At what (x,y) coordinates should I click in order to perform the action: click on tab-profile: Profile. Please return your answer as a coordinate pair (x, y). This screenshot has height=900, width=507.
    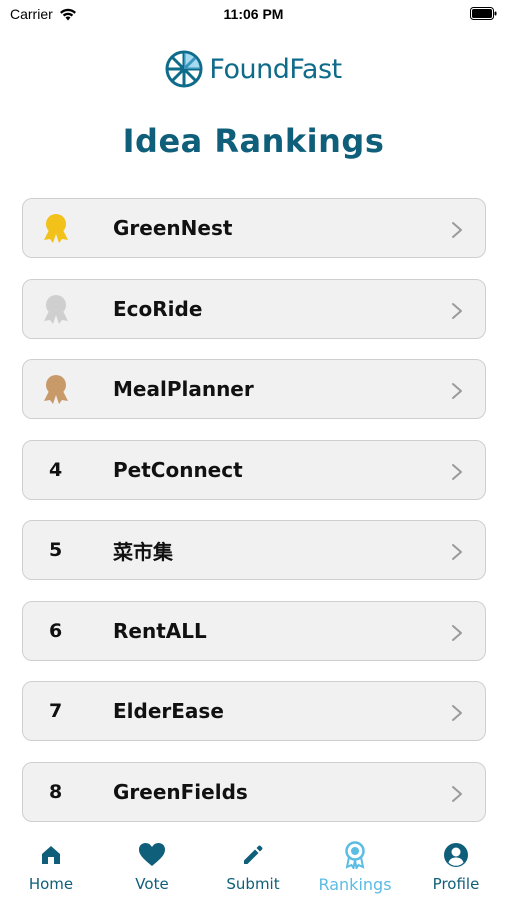
    Looking at the image, I should click on (456, 867).